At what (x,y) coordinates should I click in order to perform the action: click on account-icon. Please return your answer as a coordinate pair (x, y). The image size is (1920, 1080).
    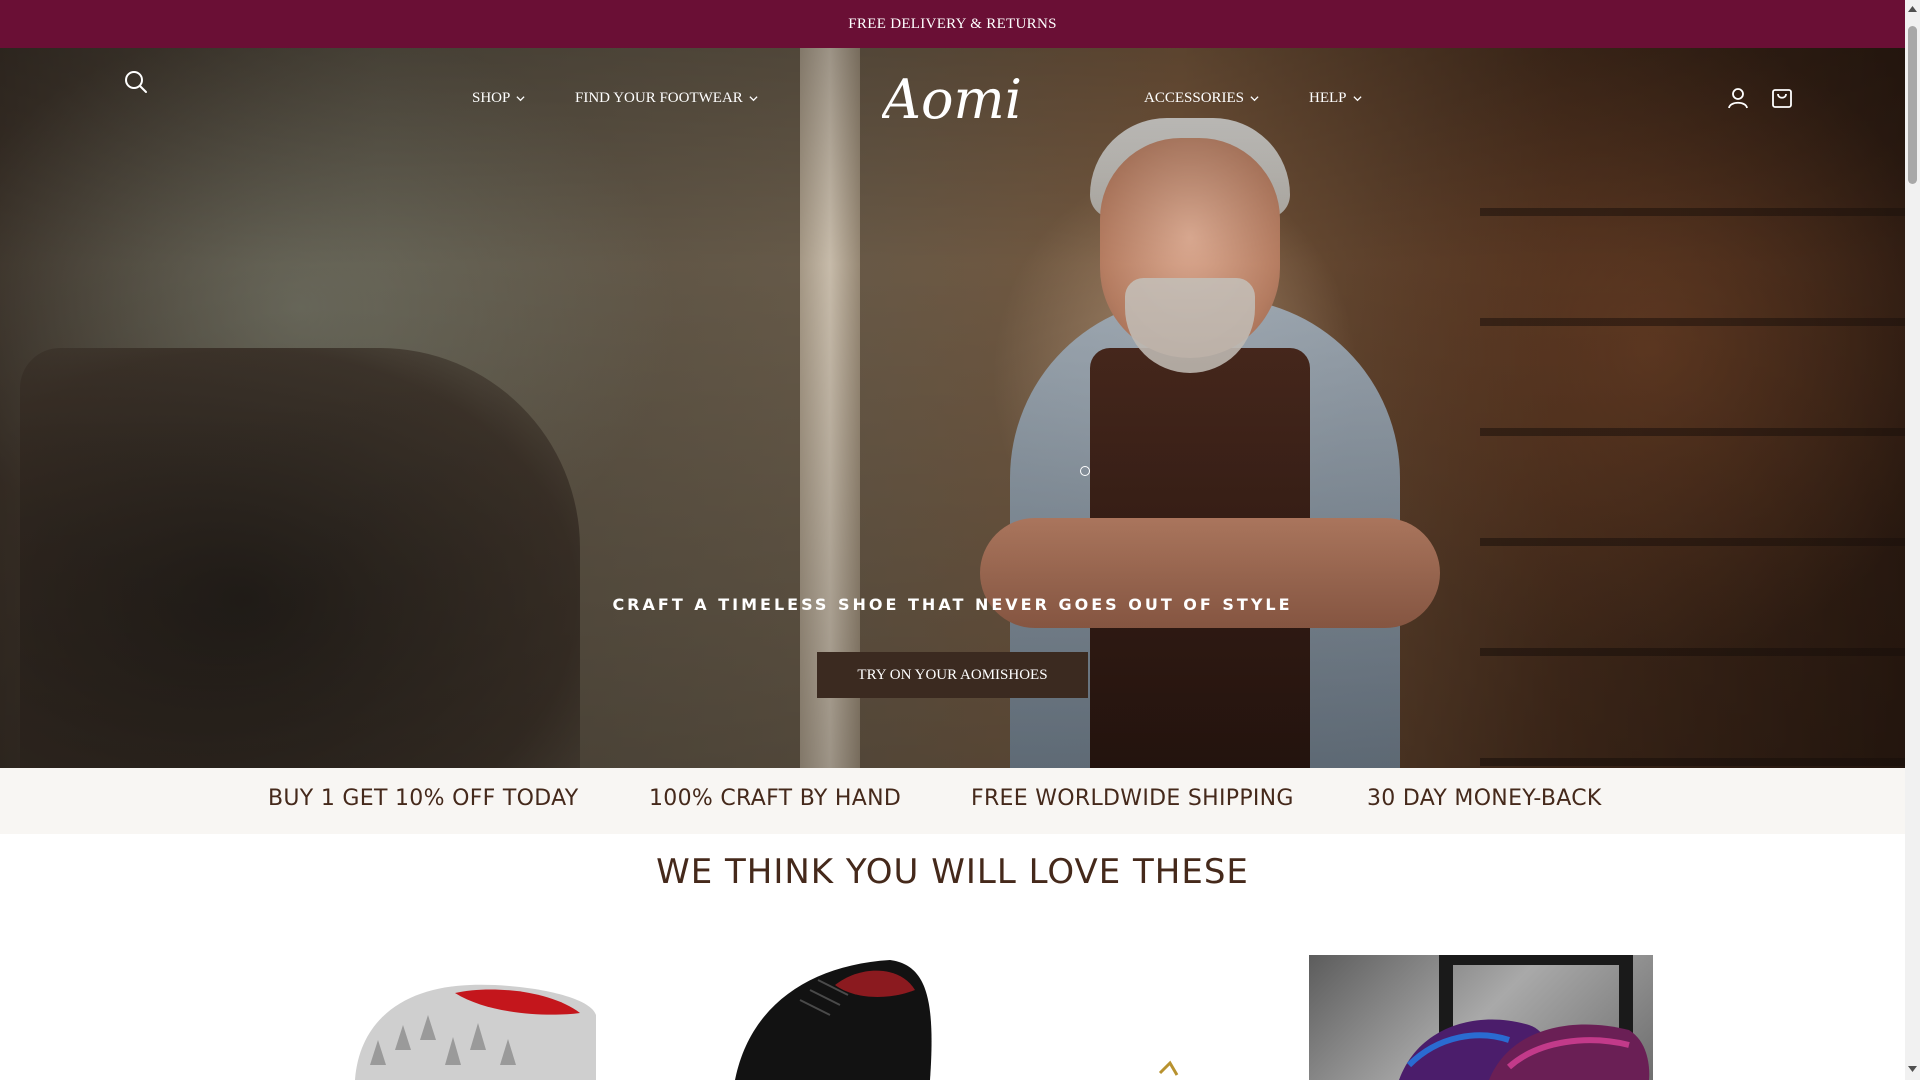
    Looking at the image, I should click on (1738, 98).